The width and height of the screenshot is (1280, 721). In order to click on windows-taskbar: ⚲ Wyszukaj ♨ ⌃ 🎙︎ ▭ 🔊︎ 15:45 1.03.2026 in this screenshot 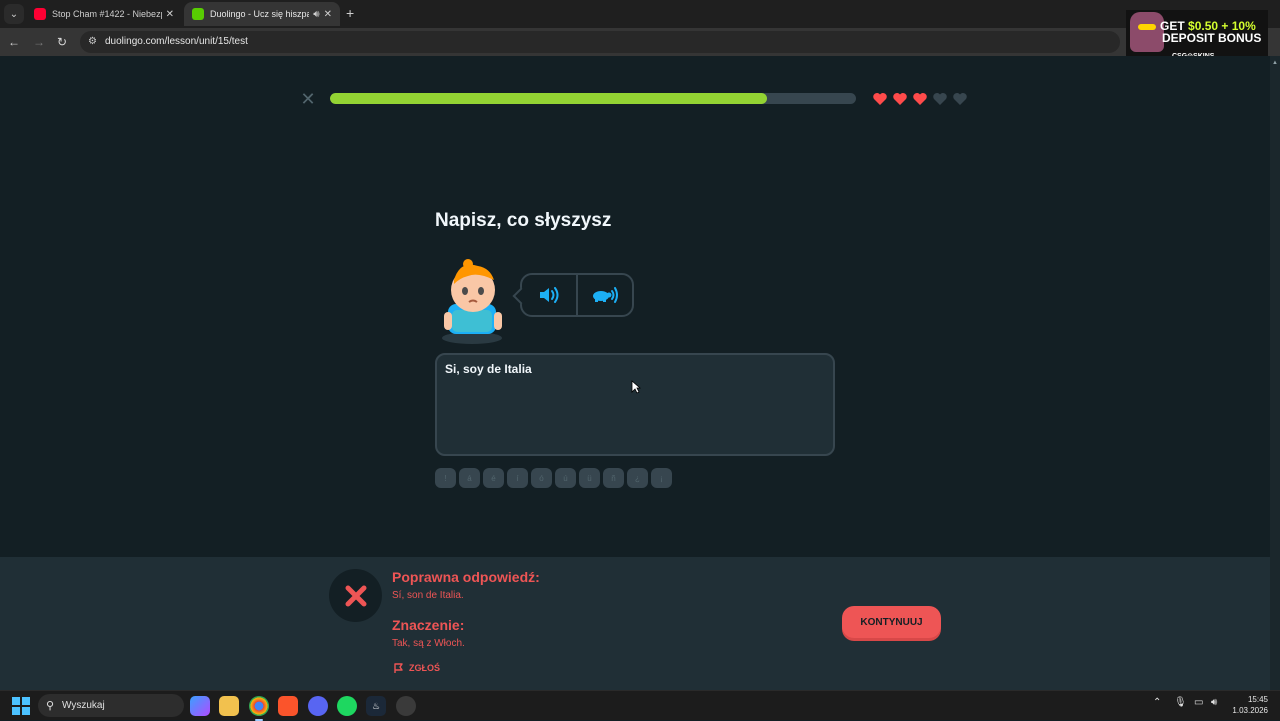, I will do `click(640, 705)`.